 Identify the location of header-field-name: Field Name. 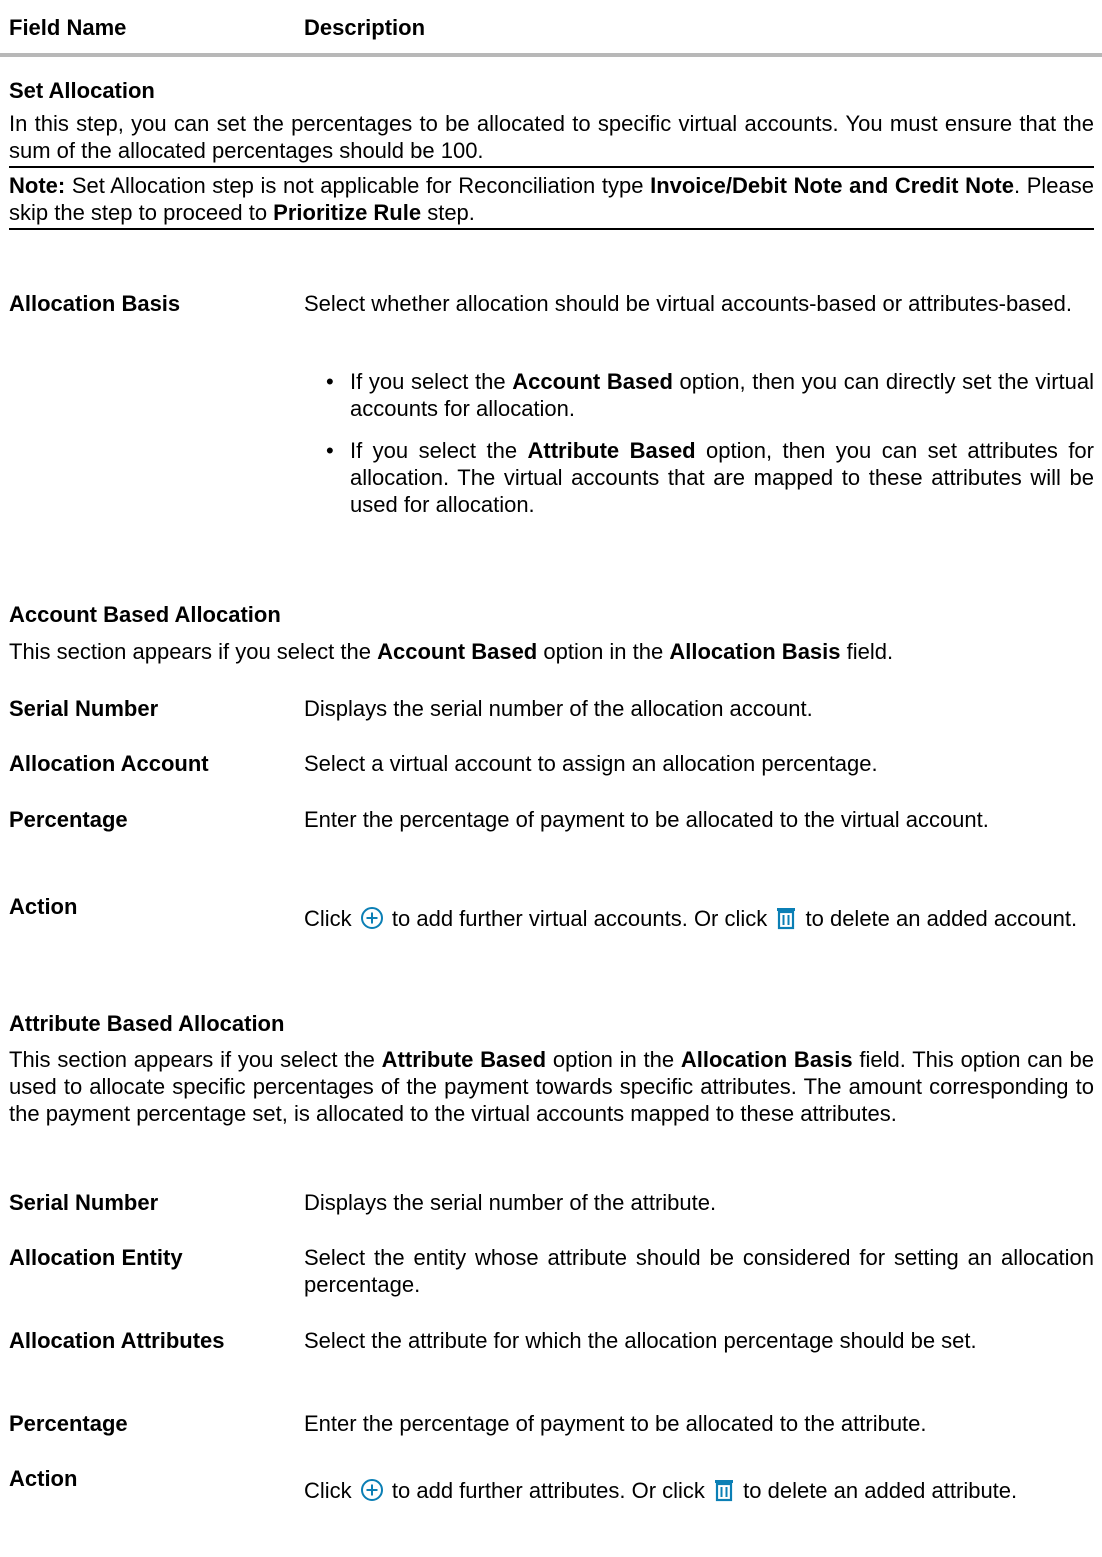
(68, 27).